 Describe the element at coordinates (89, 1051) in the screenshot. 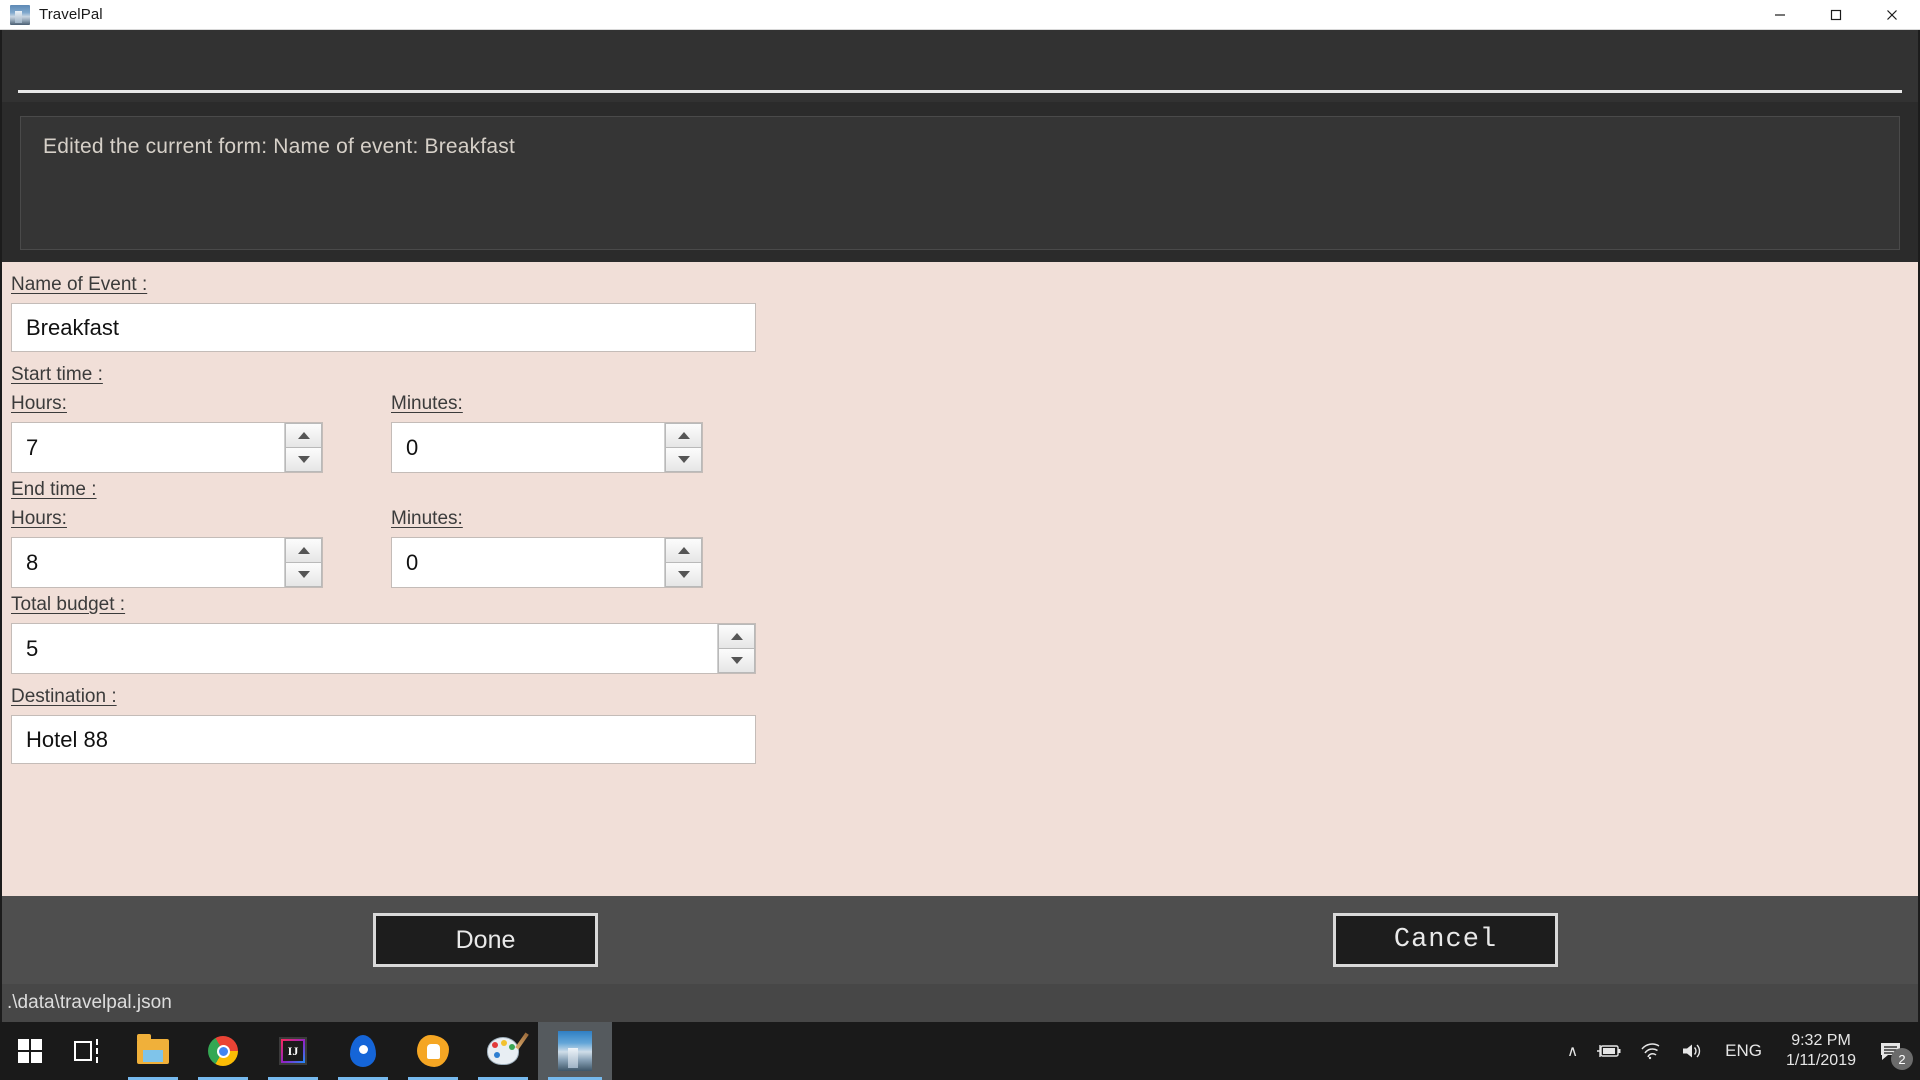

I see `task-view-button` at that location.